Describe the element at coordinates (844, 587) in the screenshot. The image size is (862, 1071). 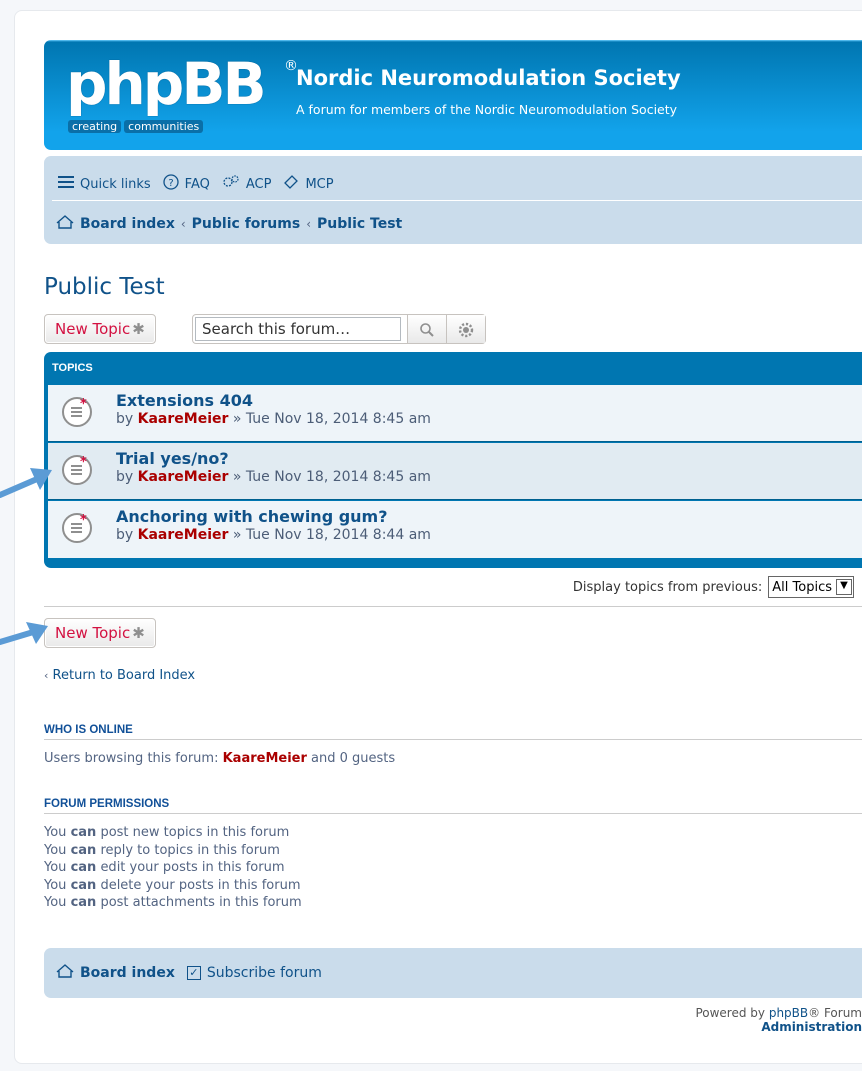
I see `chevron-down-icon: ▼` at that location.